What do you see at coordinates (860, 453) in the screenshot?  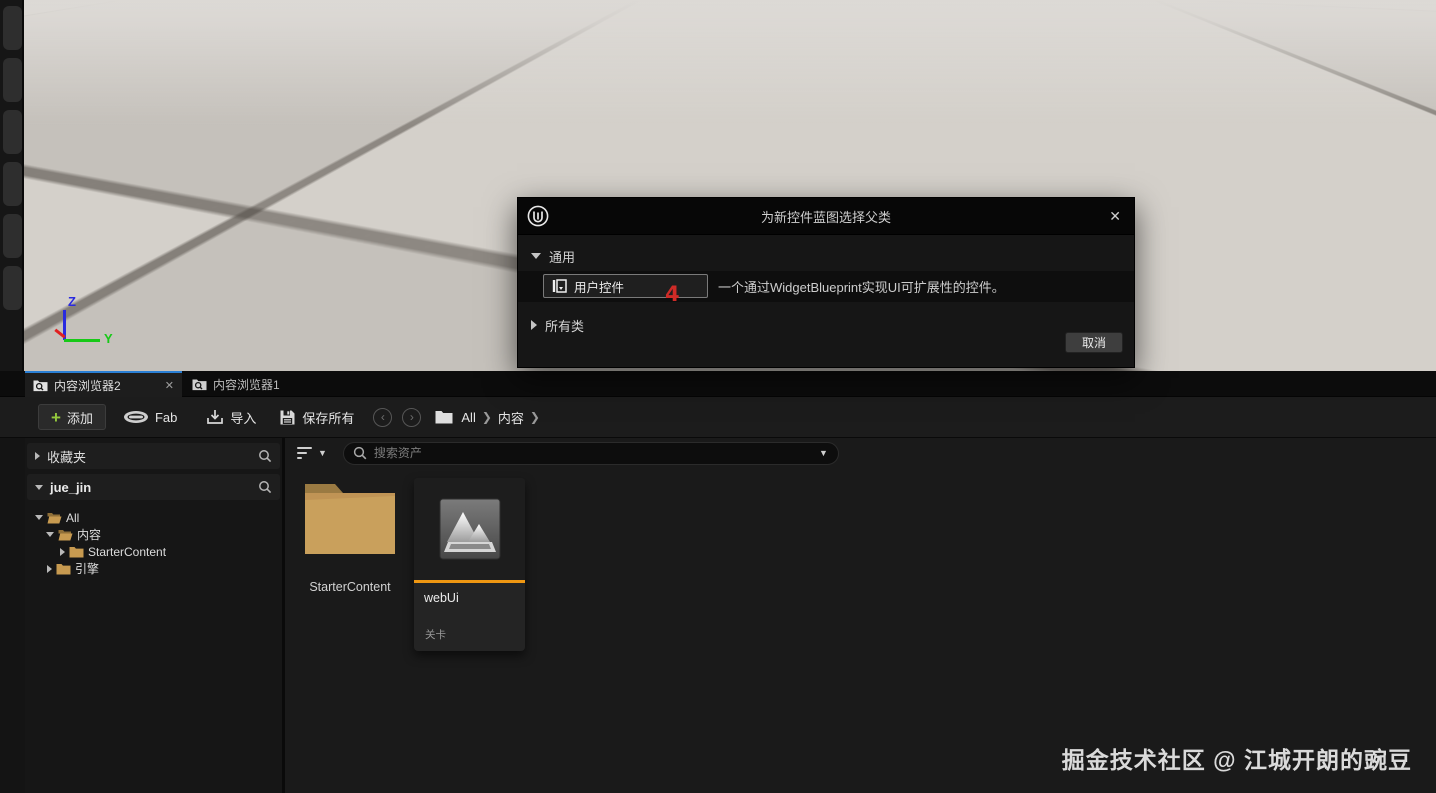 I see `filter-row: ▼ ▼` at bounding box center [860, 453].